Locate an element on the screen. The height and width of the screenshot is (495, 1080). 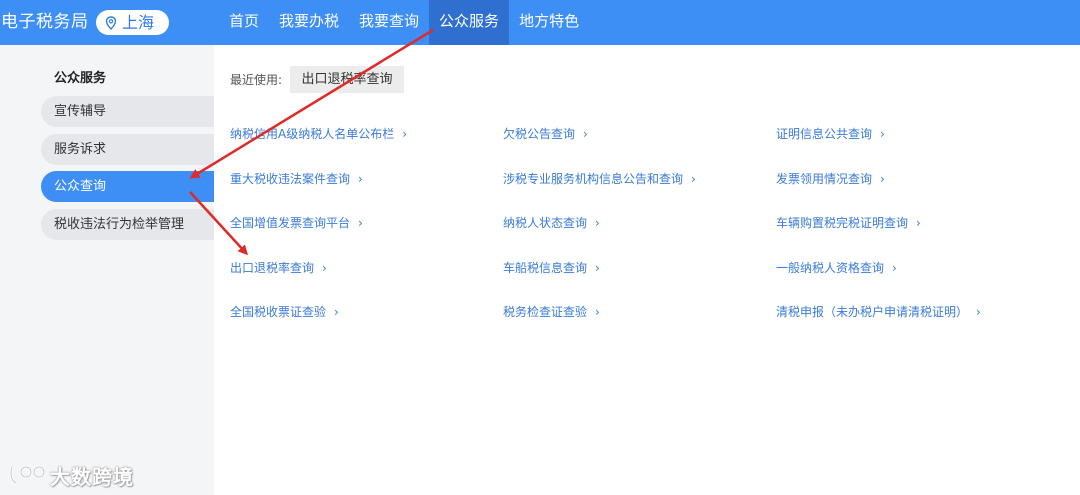
link-label: 证明信息公共查询 is located at coordinates (824, 134).